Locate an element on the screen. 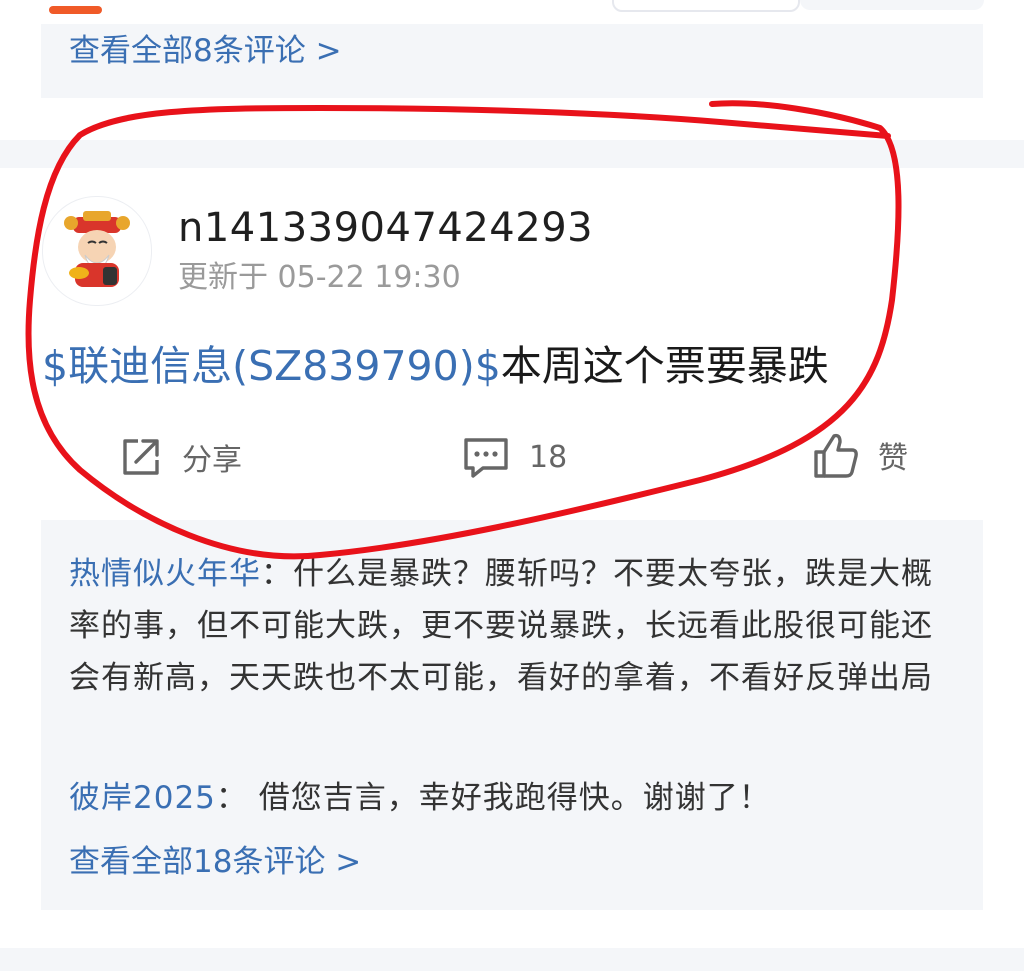 The height and width of the screenshot is (971, 1024). comment-icon is located at coordinates (486, 458).